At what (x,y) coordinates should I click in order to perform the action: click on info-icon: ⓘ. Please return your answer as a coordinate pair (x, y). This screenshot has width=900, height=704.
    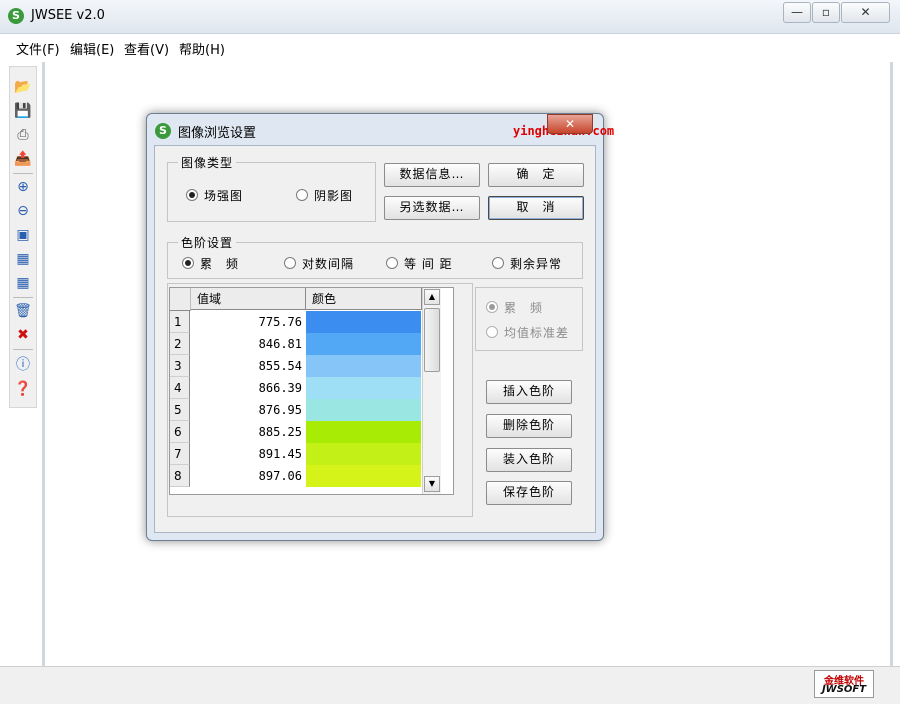
    Looking at the image, I should click on (23, 365).